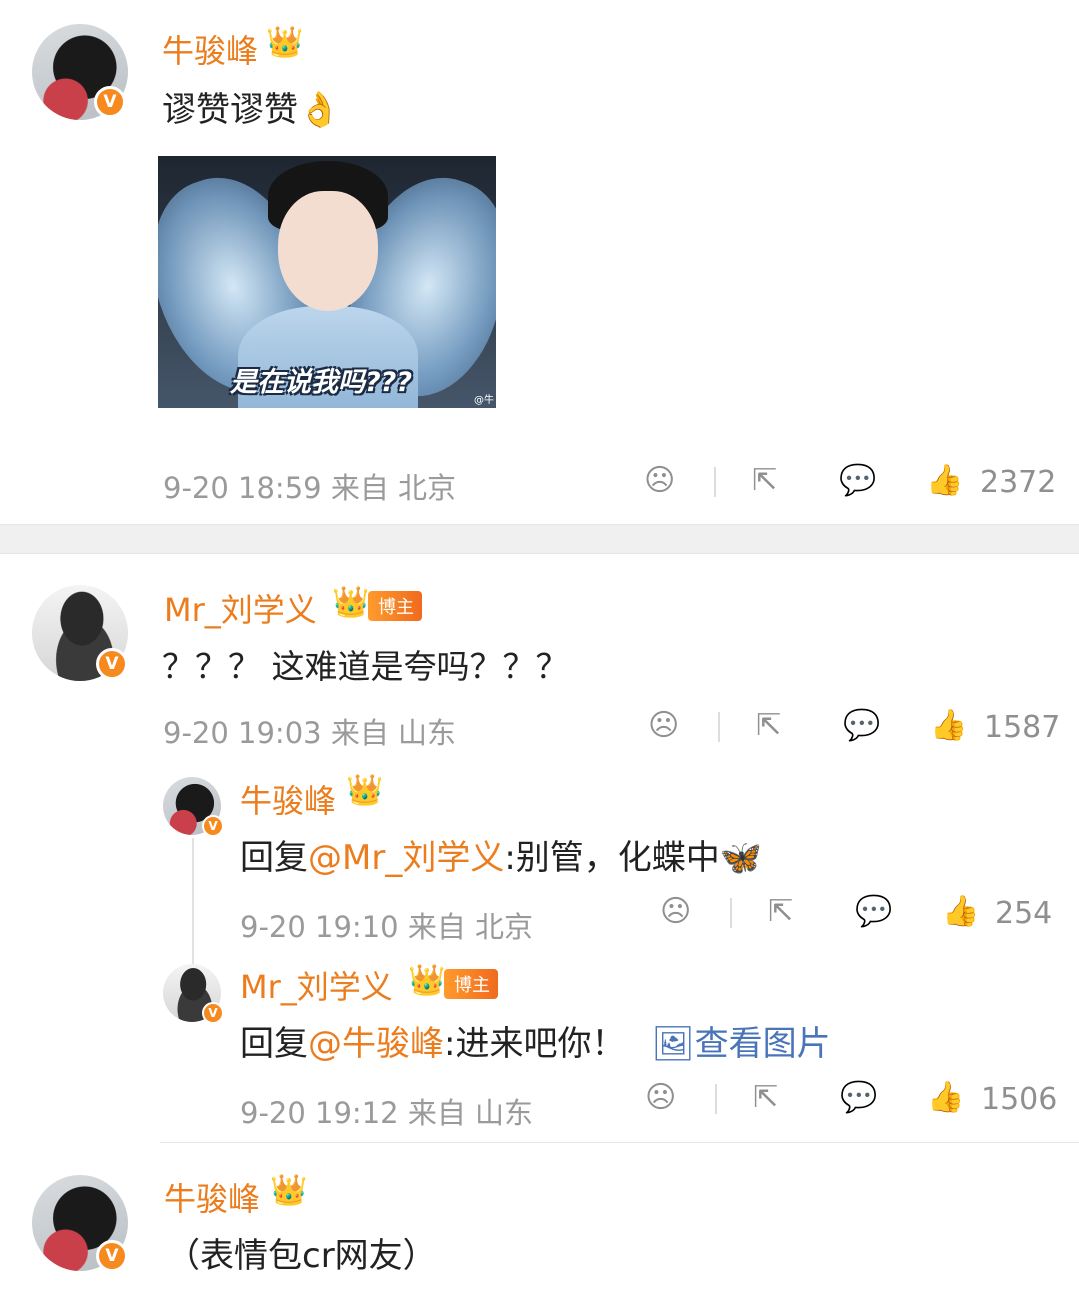 This screenshot has height=1310, width=1079. Describe the element at coordinates (673, 1044) in the screenshot. I see `image-icon: 🖼` at that location.